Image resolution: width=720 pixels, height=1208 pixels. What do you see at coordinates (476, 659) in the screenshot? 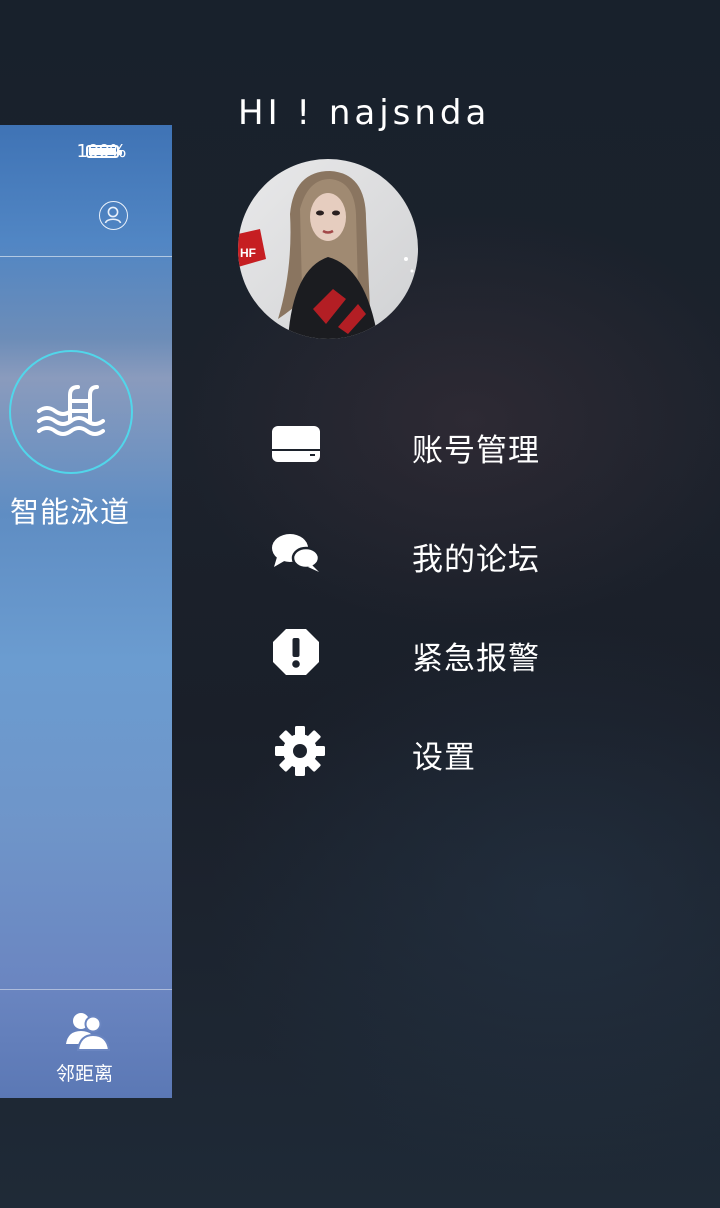
I see `menu-label: 紧急报警` at bounding box center [476, 659].